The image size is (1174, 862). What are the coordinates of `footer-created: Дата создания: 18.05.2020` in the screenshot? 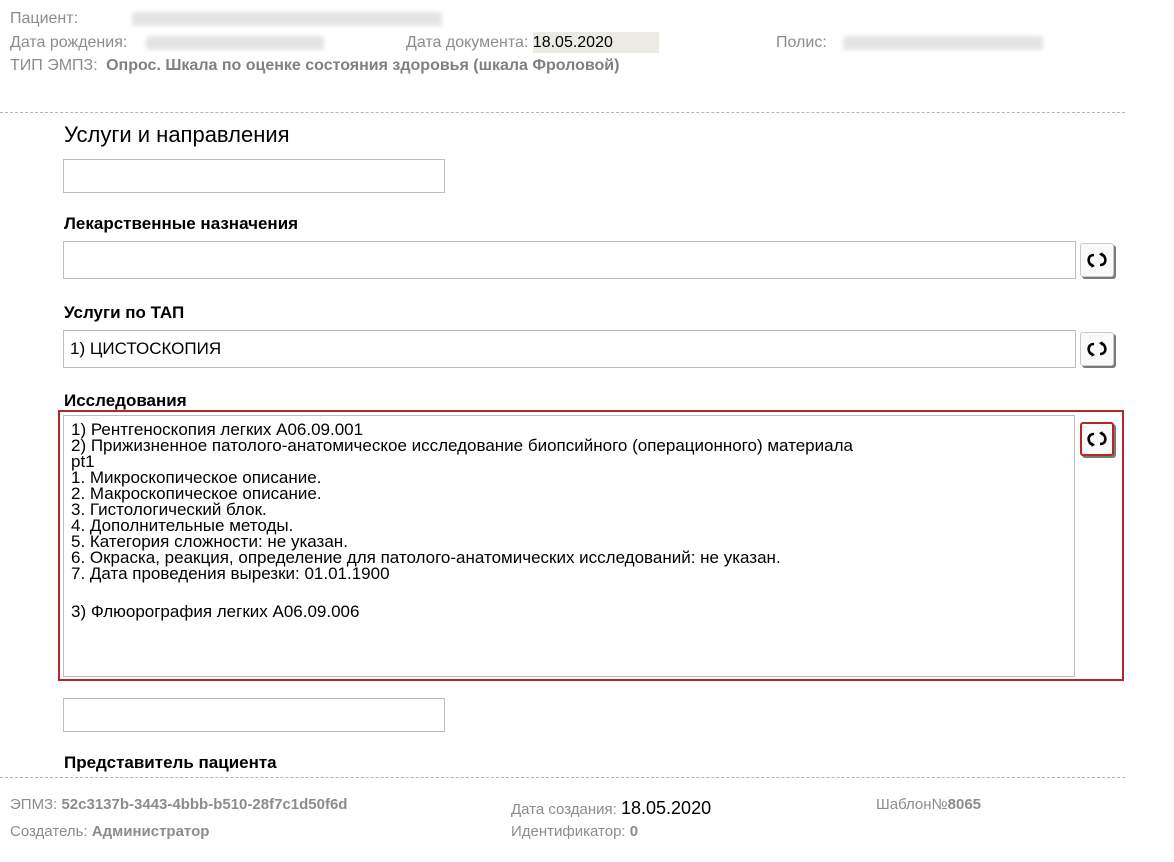 It's located at (611, 808).